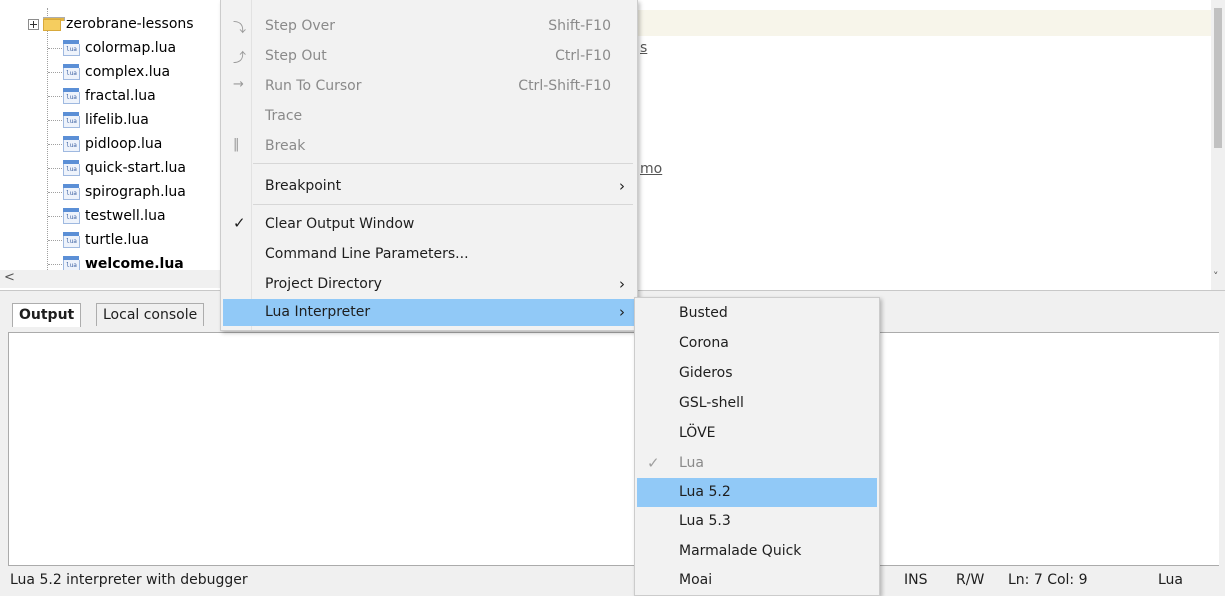 The width and height of the screenshot is (1225, 596). Describe the element at coordinates (313, 86) in the screenshot. I see `menu-item-label: Run To Cursor` at that location.